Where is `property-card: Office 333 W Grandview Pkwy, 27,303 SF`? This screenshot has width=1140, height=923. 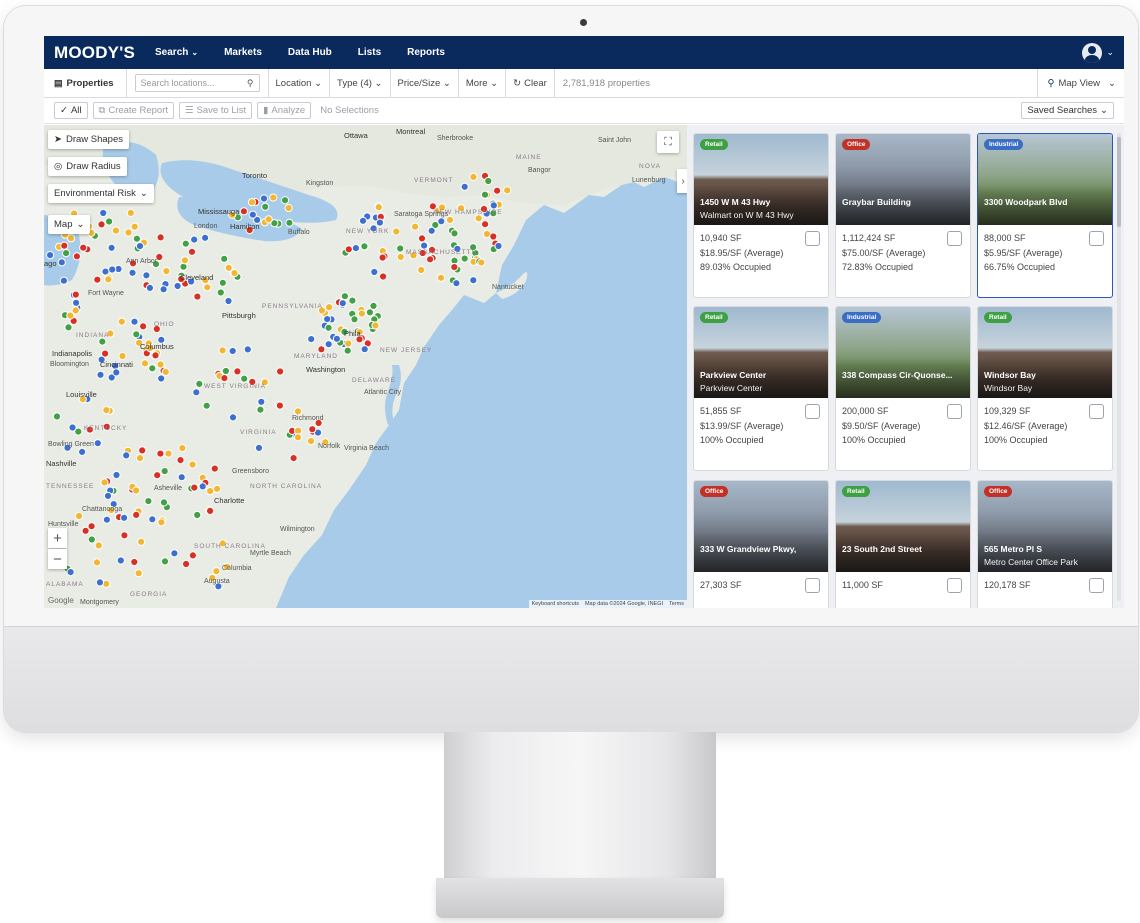 property-card: Office 333 W Grandview Pkwy, 27,303 SF is located at coordinates (761, 544).